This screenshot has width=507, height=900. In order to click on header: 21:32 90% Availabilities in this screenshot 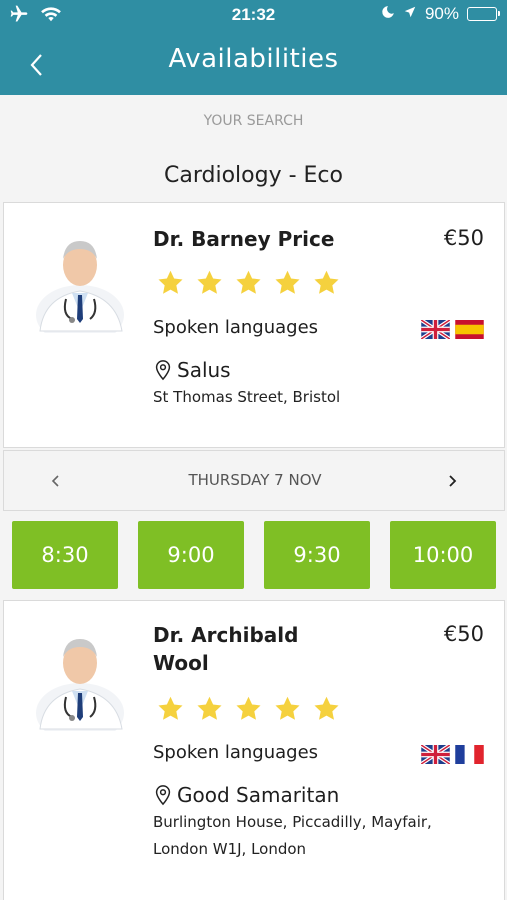, I will do `click(253, 47)`.